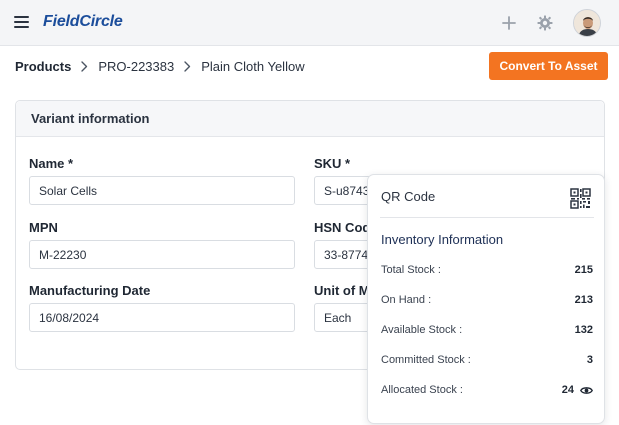  I want to click on inventory-row-committed-stock: Committed Stock : 3, so click(487, 362).